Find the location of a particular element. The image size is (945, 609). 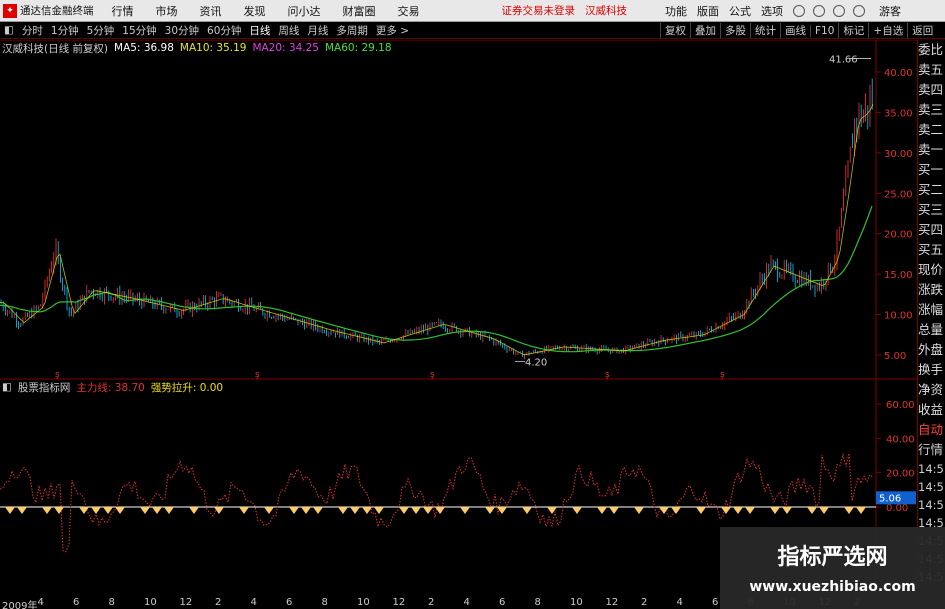

watermark: 指标严选网 www.xuezhibiao.com is located at coordinates (832, 568).